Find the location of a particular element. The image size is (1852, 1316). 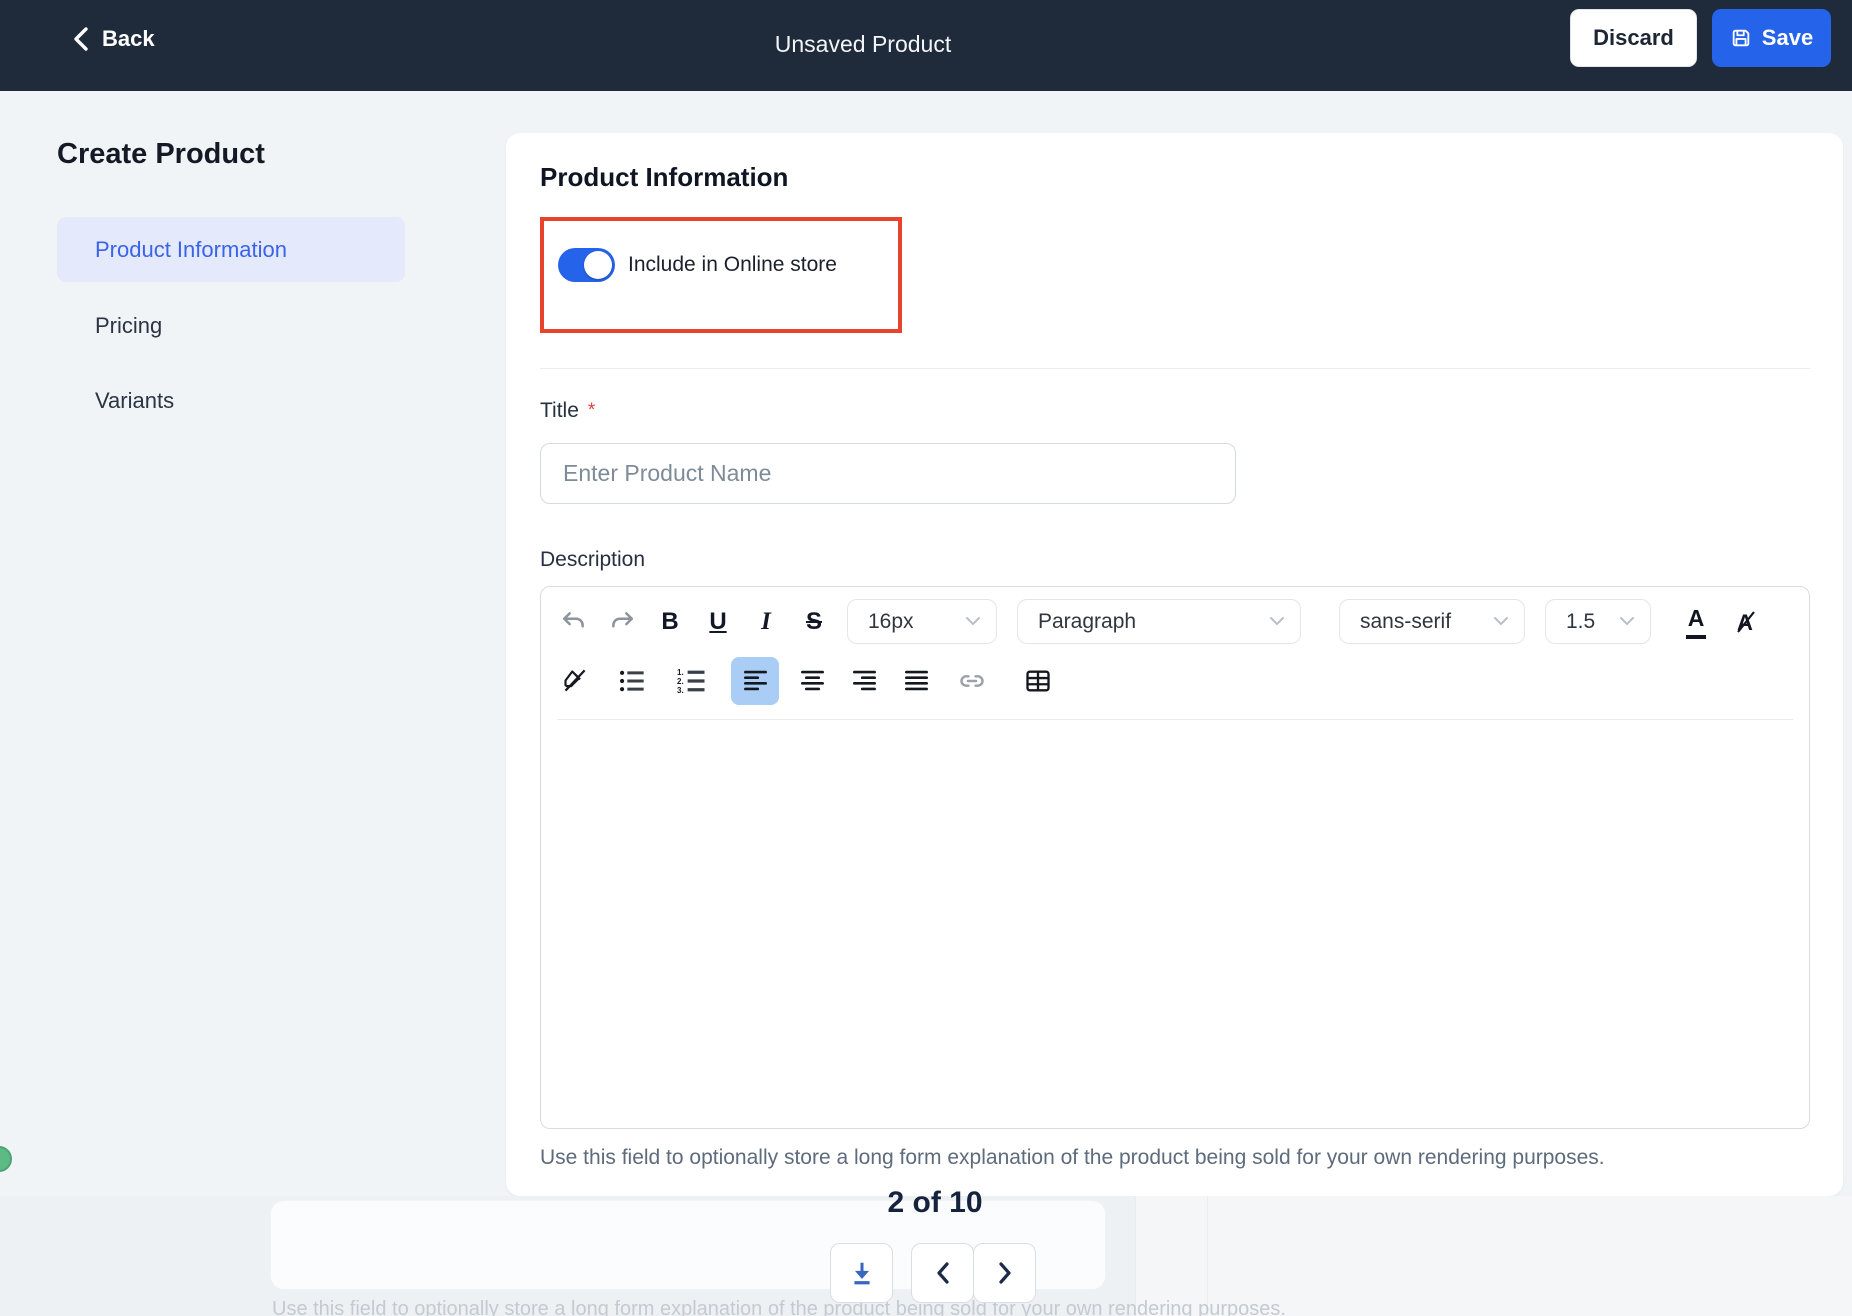

line-height-dropdown: 1.5 is located at coordinates (1598, 622).